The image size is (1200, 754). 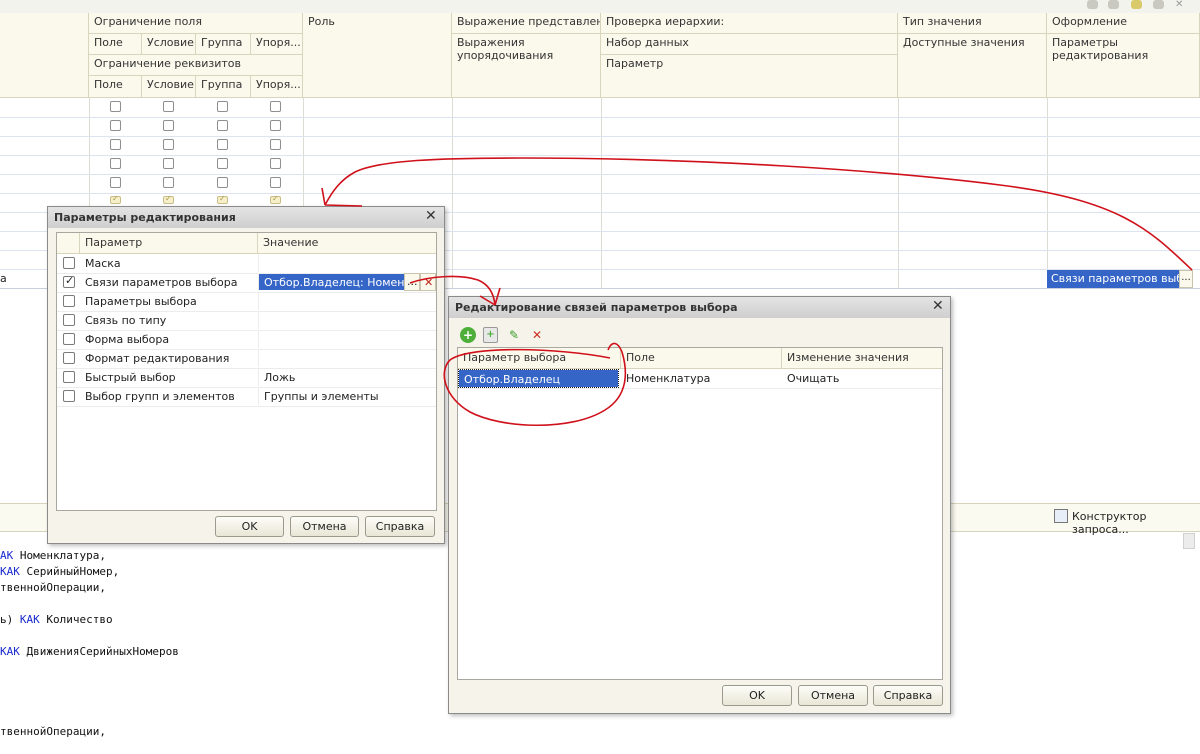 I want to click on col-parameter: Параметр, so click(x=169, y=243).